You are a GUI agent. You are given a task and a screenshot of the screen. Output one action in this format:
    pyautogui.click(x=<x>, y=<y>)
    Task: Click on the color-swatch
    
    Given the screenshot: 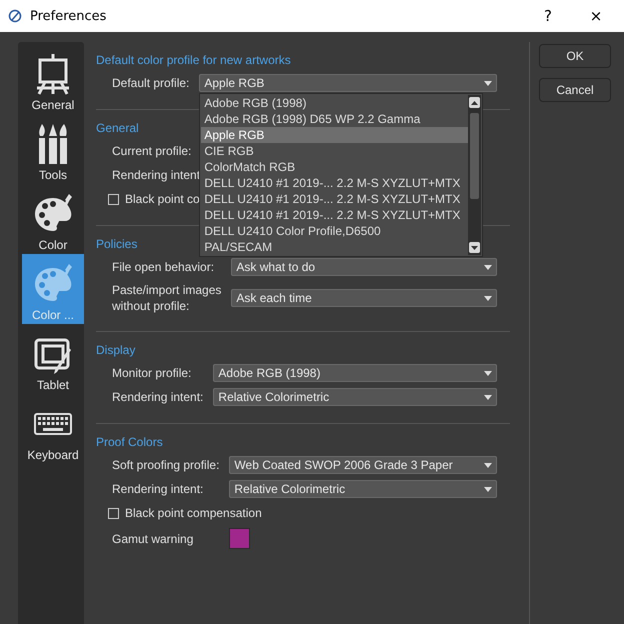 What is the action you would take?
    pyautogui.click(x=239, y=538)
    